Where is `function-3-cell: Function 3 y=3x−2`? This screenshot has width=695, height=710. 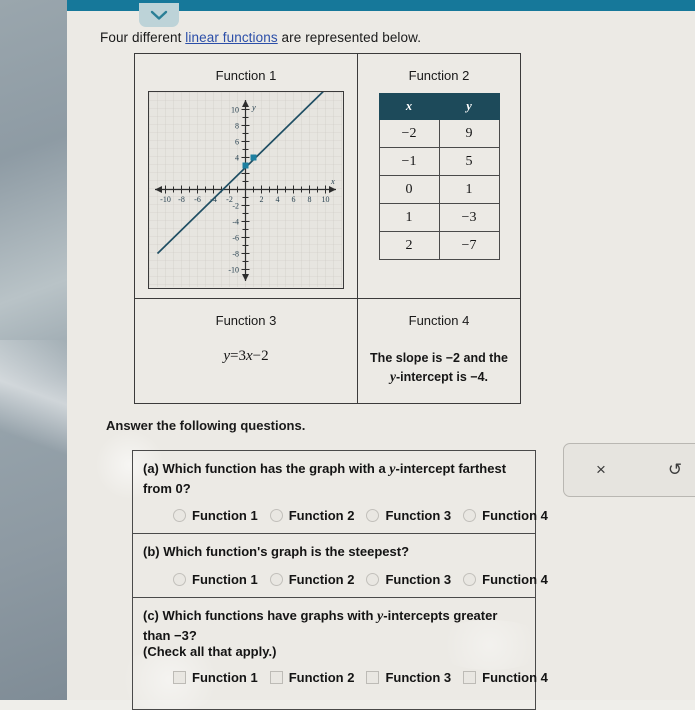 function-3-cell: Function 3 y=3x−2 is located at coordinates (246, 351).